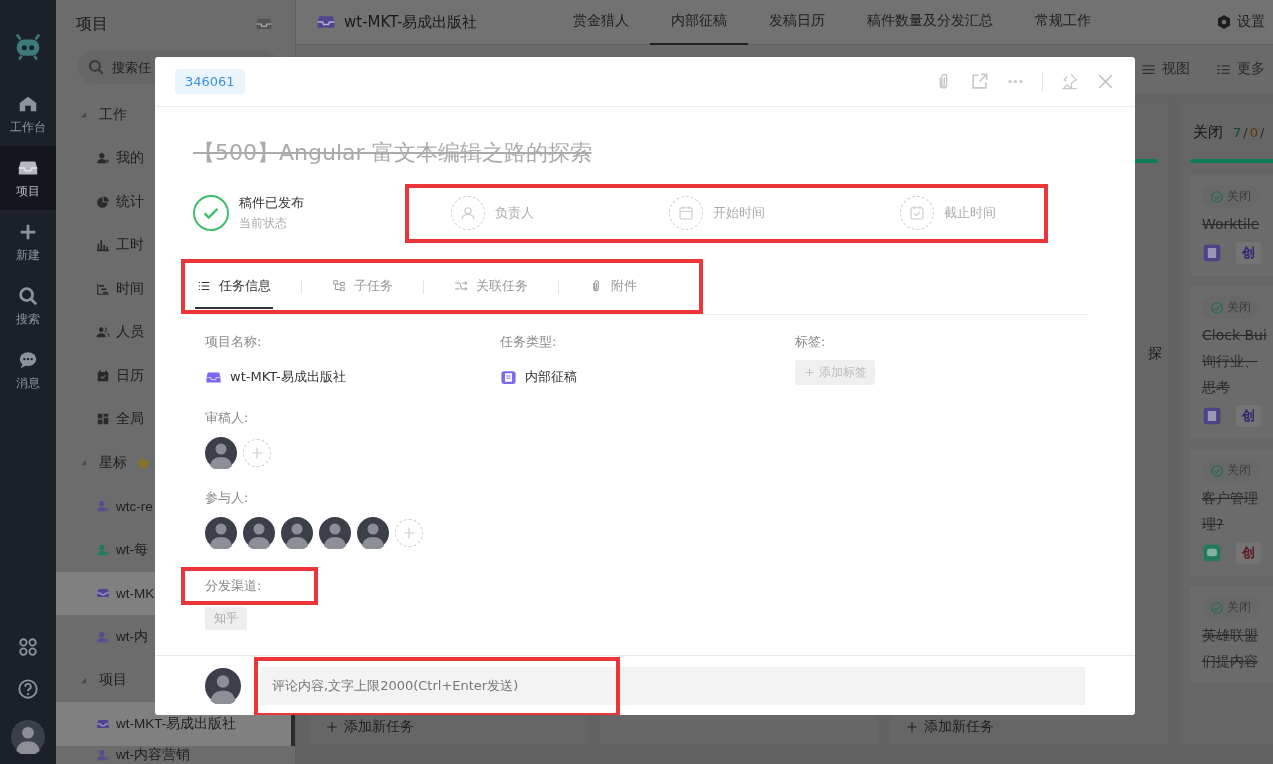 This screenshot has height=764, width=1273. I want to click on project-title: wt-MKT-易成出版社, so click(411, 22).